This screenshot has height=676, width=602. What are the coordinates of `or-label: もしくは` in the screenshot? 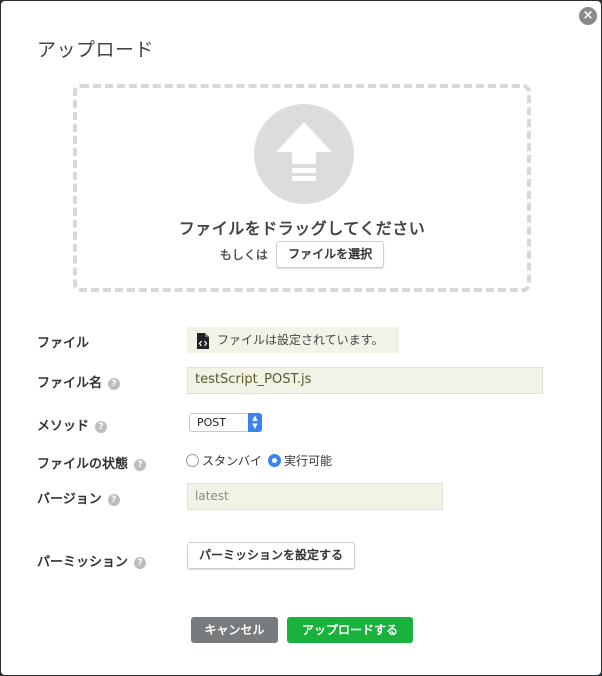 It's located at (243, 255).